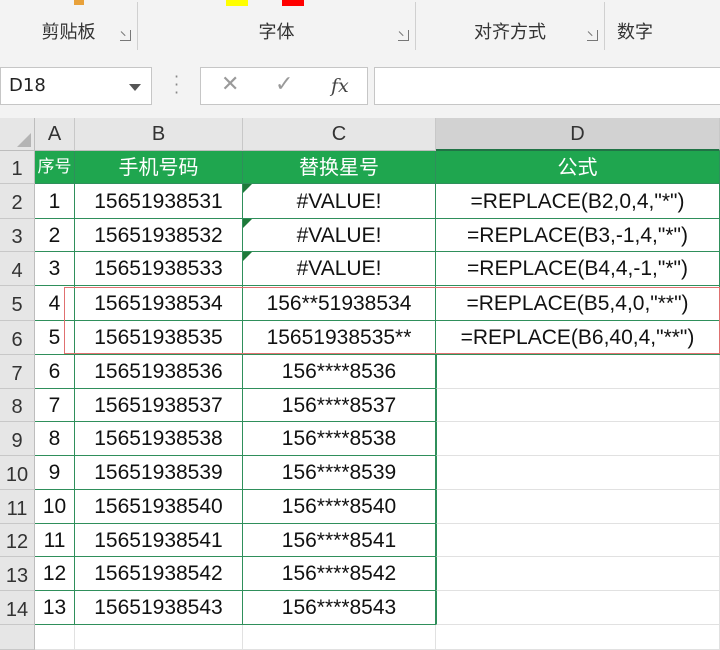 This screenshot has height=650, width=720. Describe the element at coordinates (55, 372) in the screenshot. I see `seq-cell: 6` at that location.